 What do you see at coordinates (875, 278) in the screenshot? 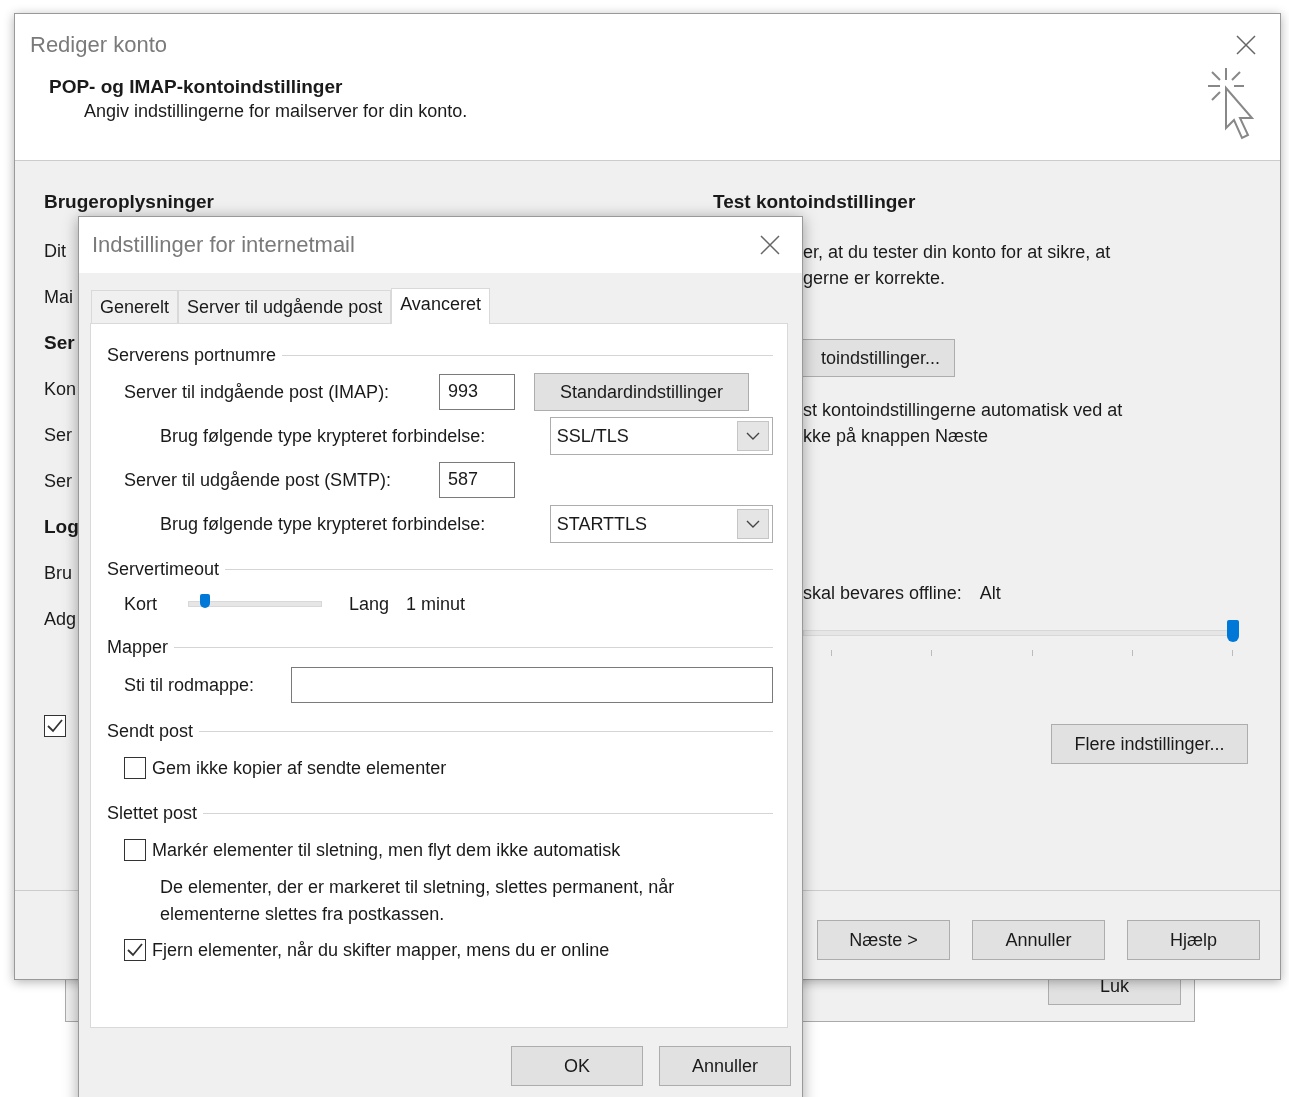
I see `description-text: gerne er korrekte.` at bounding box center [875, 278].